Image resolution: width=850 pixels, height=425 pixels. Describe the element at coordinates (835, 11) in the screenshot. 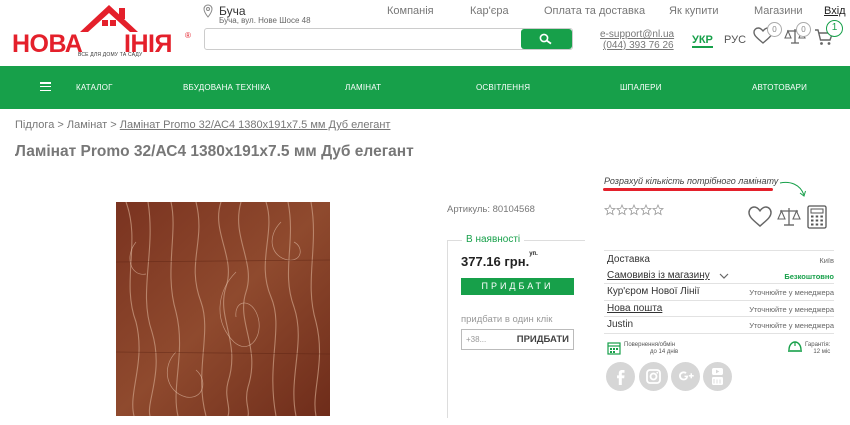

I see `login-link: Вхід` at that location.